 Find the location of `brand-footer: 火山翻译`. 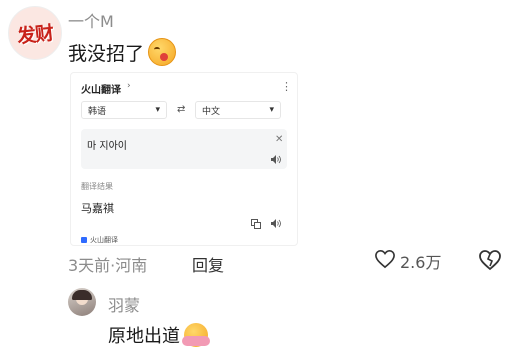

brand-footer: 火山翻译 is located at coordinates (99, 240).